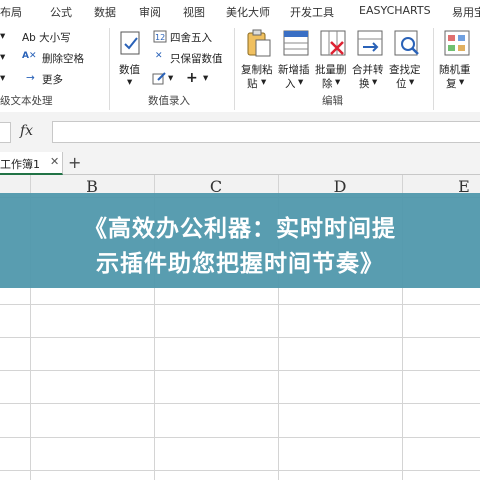 The height and width of the screenshot is (480, 480). I want to click on change-case-button: Ab 大小写, so click(46, 37).